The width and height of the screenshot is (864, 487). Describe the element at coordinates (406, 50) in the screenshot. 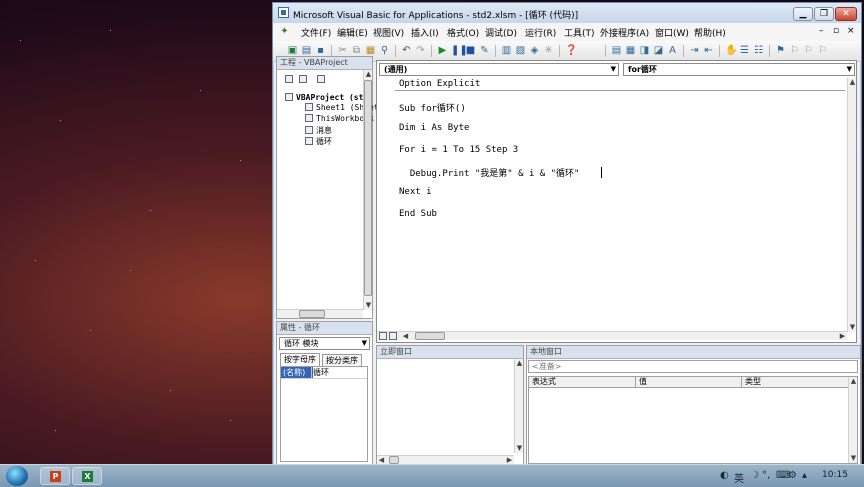

I see `undo-icon: ↶` at that location.